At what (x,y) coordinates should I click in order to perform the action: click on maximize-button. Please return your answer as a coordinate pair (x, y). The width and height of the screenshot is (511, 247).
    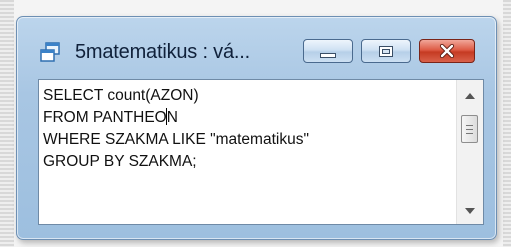
    Looking at the image, I should click on (386, 51).